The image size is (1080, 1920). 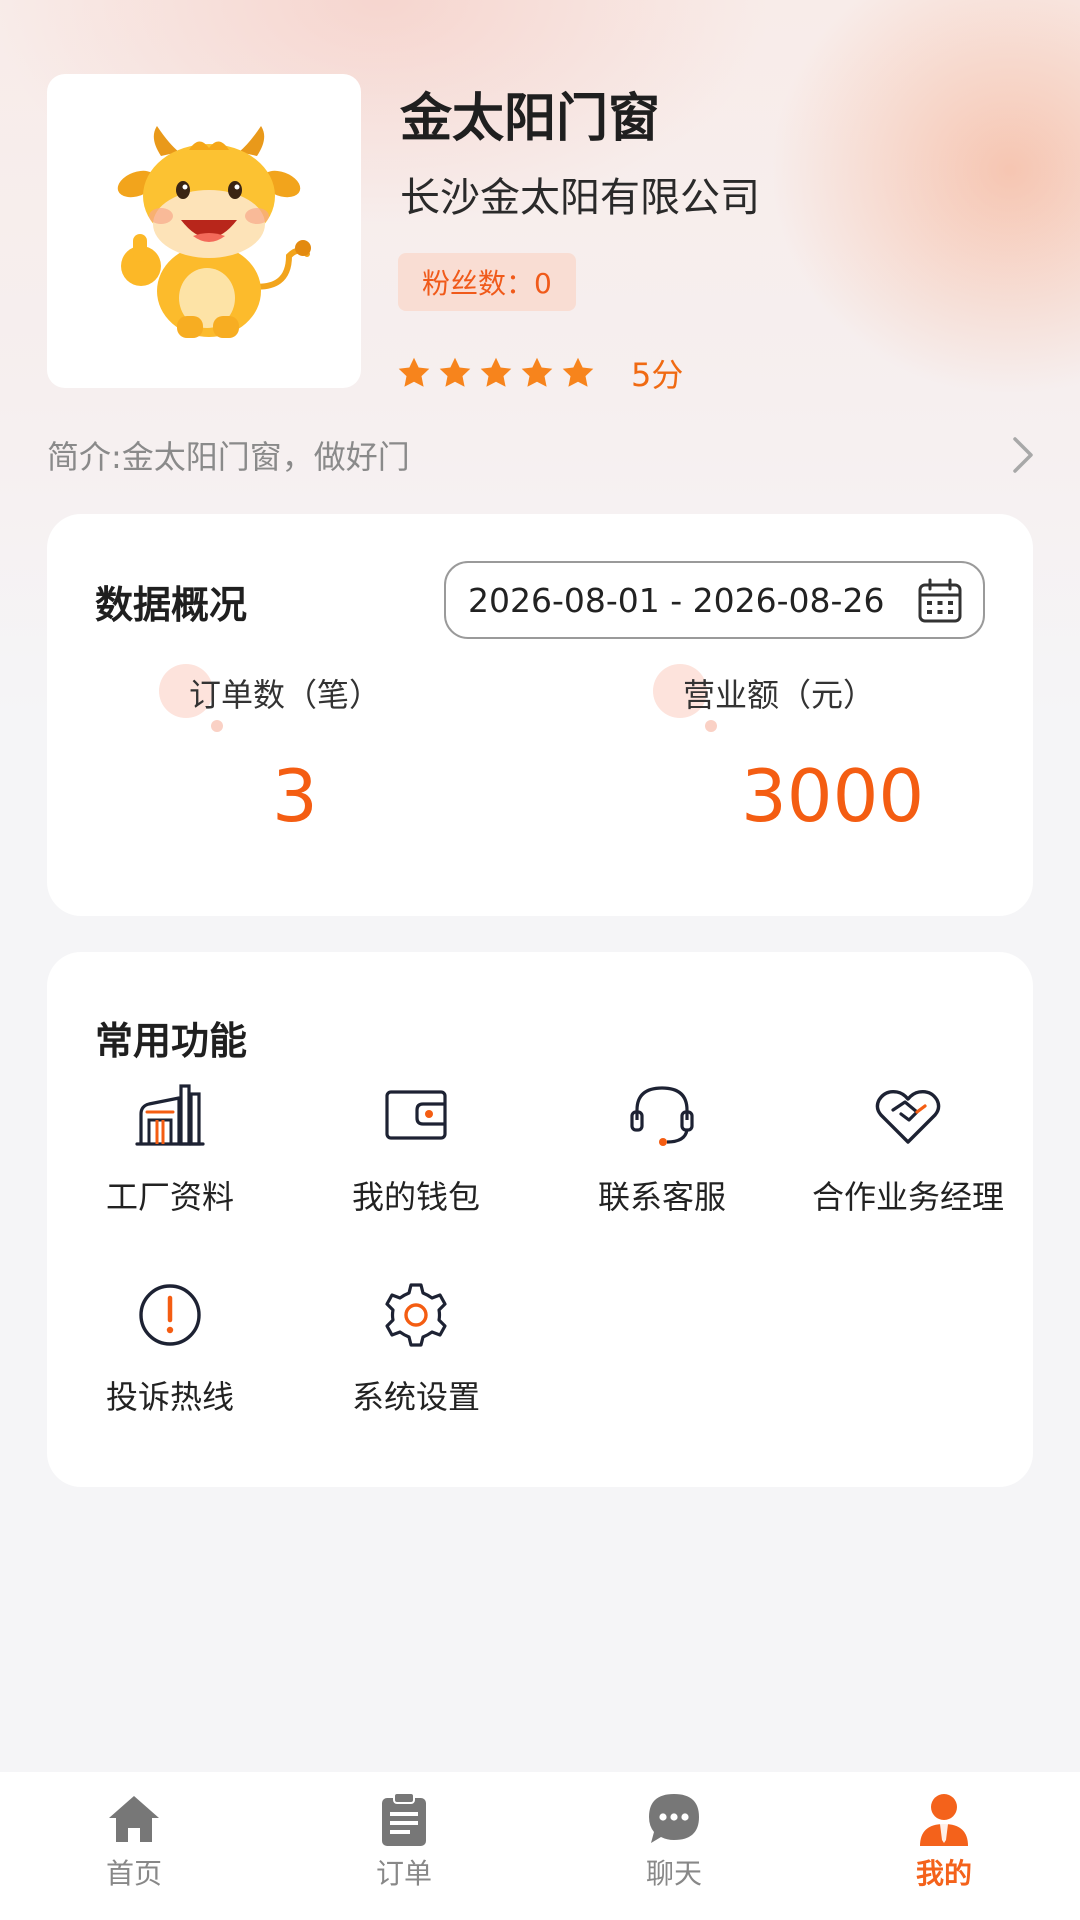 I want to click on tab-chat: 聊天, so click(x=674, y=1846).